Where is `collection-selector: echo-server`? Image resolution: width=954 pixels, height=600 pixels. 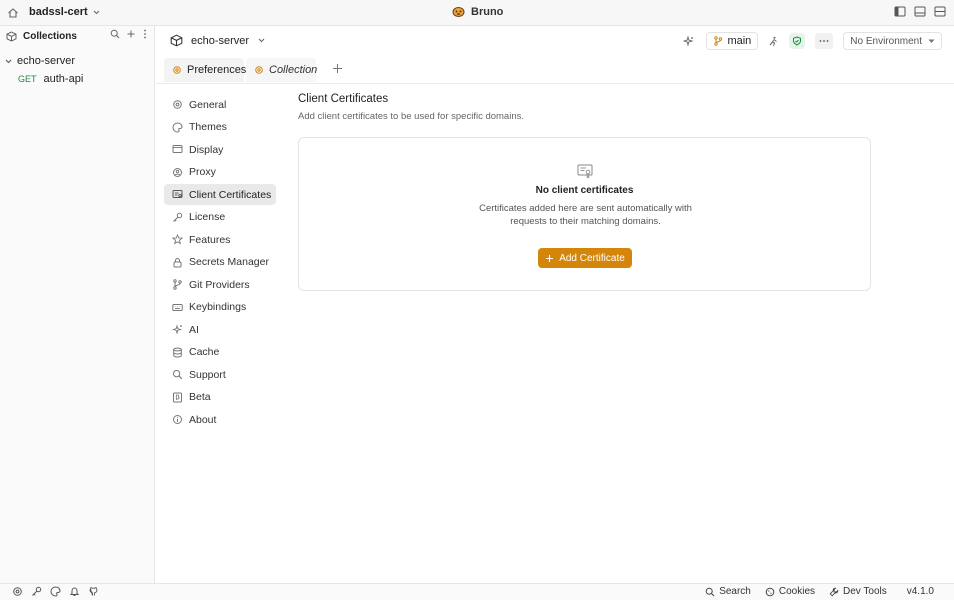 collection-selector: echo-server is located at coordinates (218, 40).